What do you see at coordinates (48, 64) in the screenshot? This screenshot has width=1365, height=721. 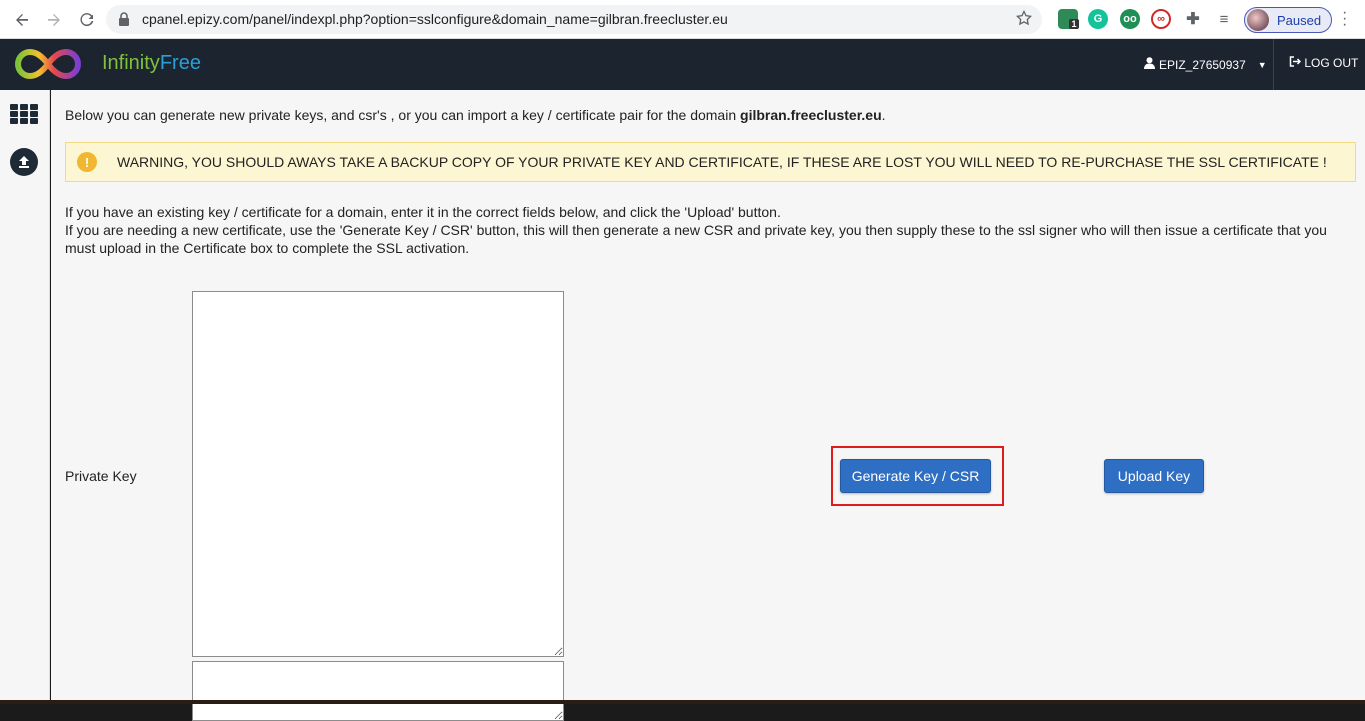 I see `infinity-logo-icon` at bounding box center [48, 64].